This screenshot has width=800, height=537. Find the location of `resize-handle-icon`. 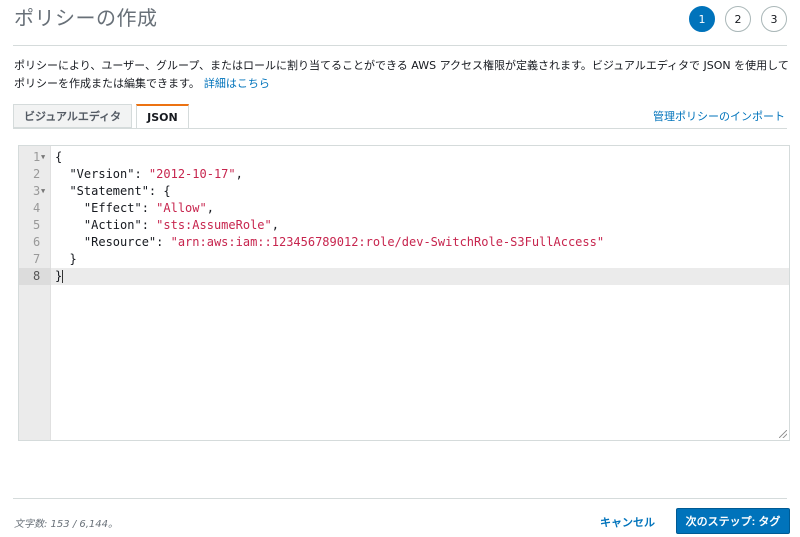

resize-handle-icon is located at coordinates (783, 434).